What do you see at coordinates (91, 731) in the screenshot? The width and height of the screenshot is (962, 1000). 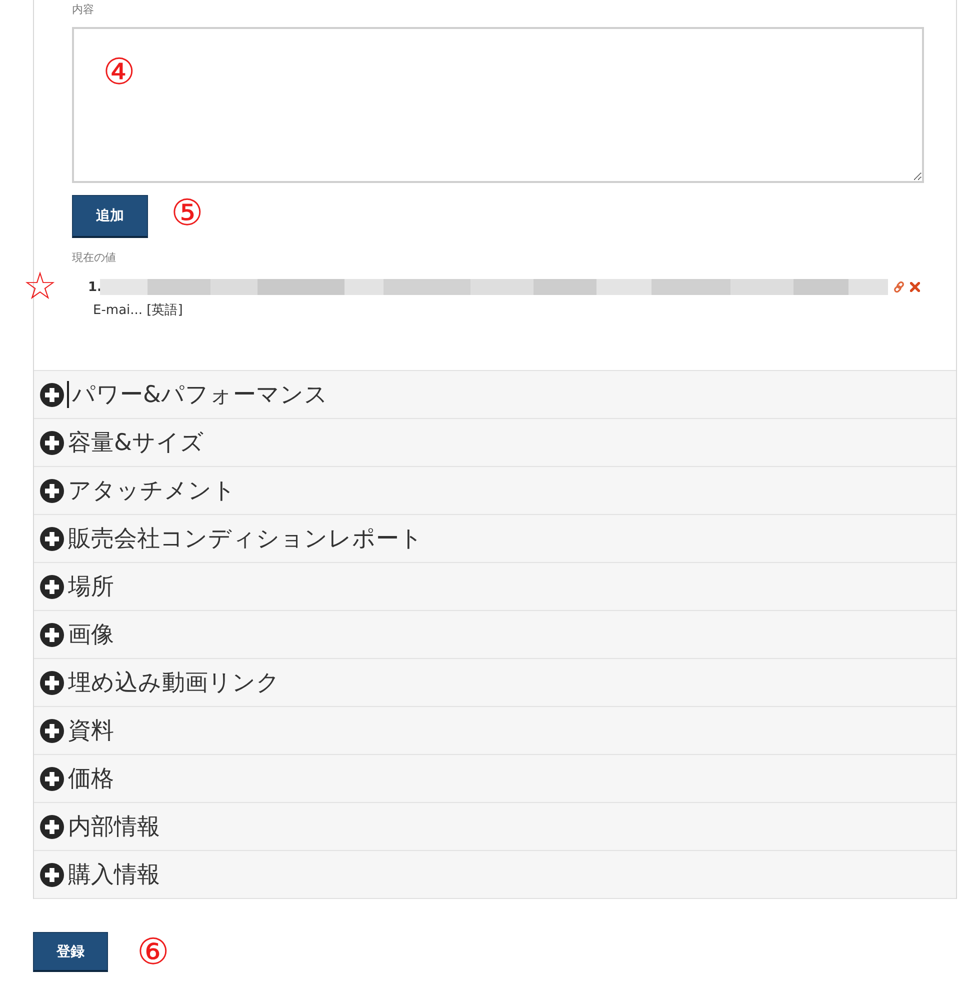 I see `section-title: 資料` at bounding box center [91, 731].